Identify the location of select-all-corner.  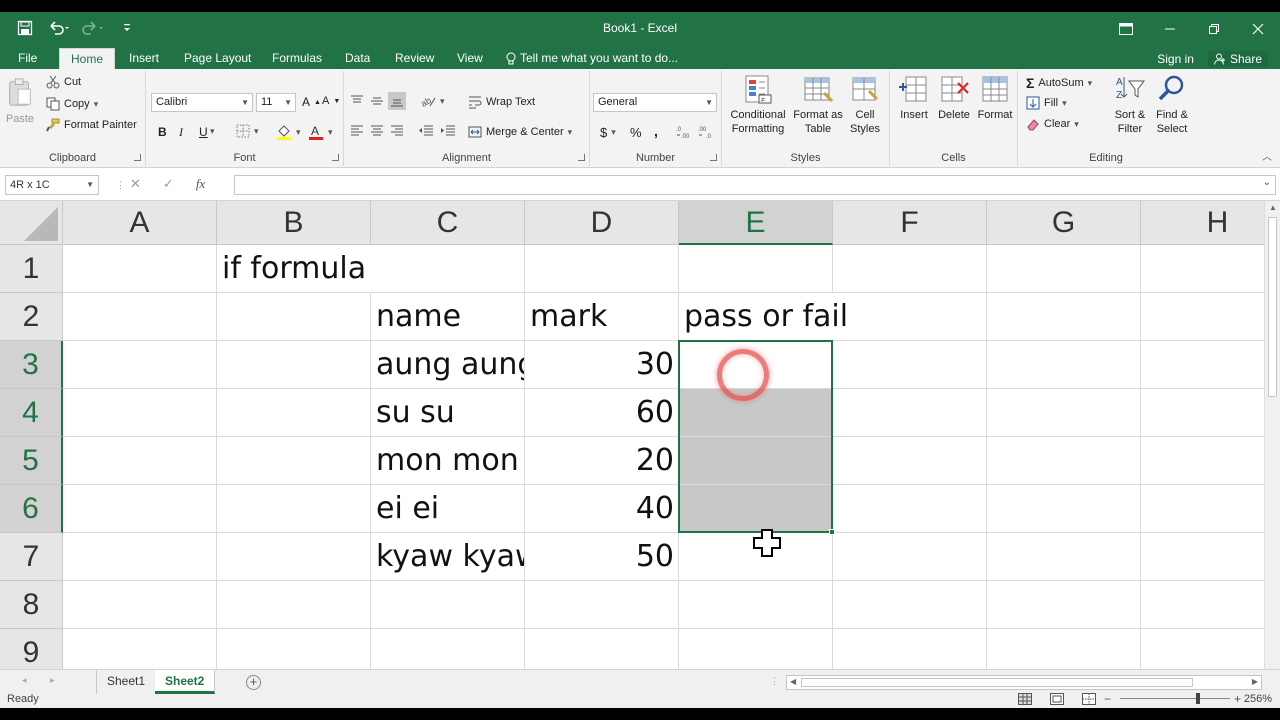
(31, 223).